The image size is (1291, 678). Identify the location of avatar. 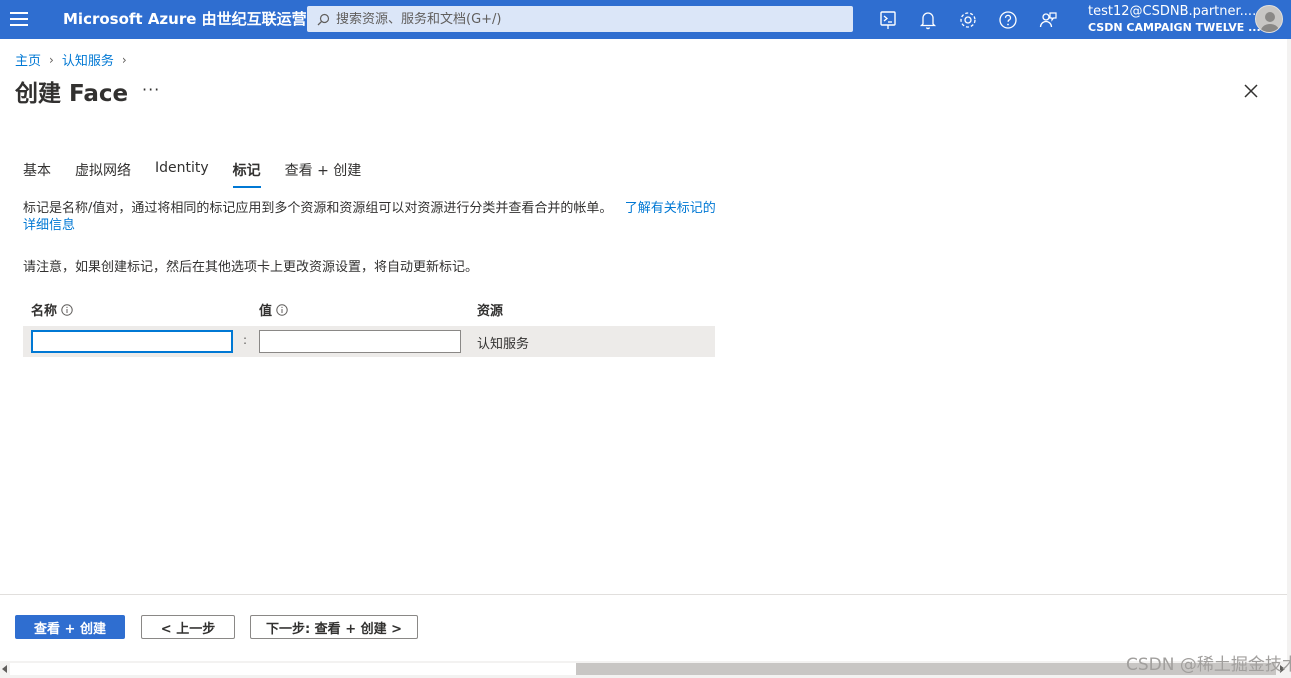
(1269, 19).